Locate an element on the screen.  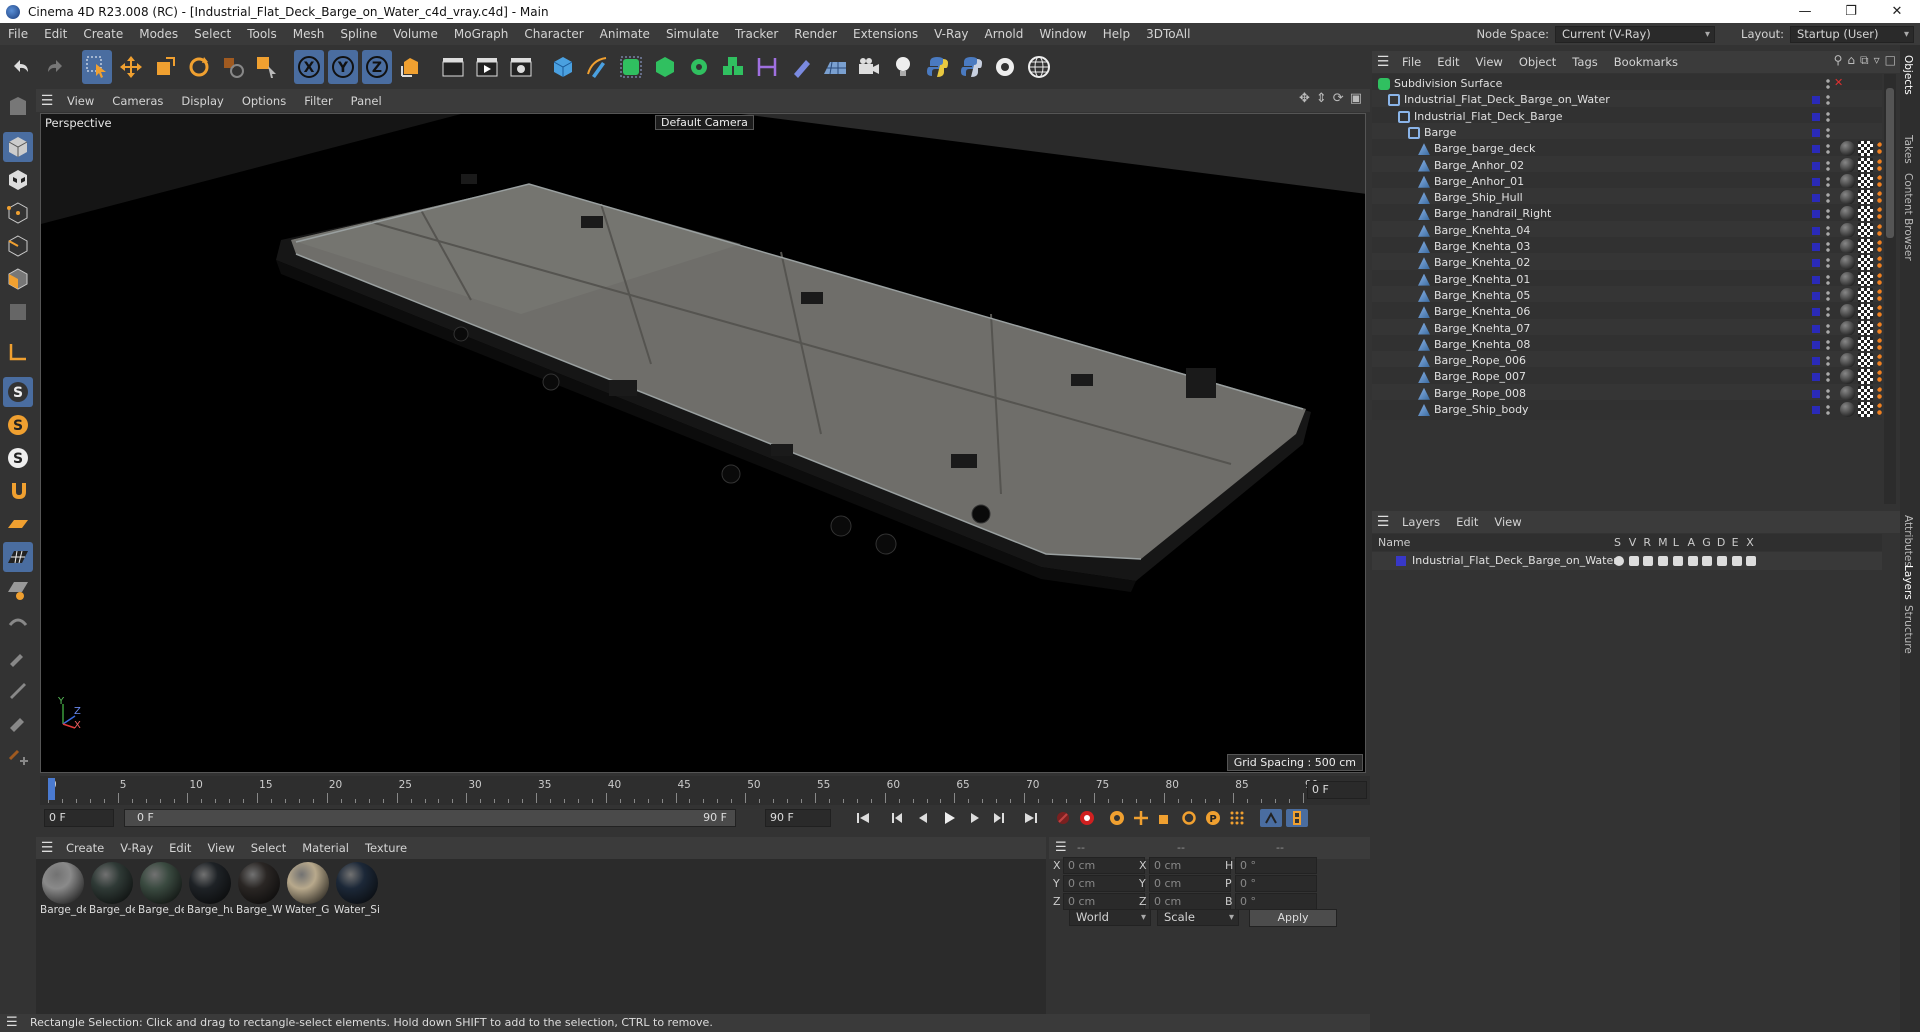
model-mode-button is located at coordinates (18, 147).